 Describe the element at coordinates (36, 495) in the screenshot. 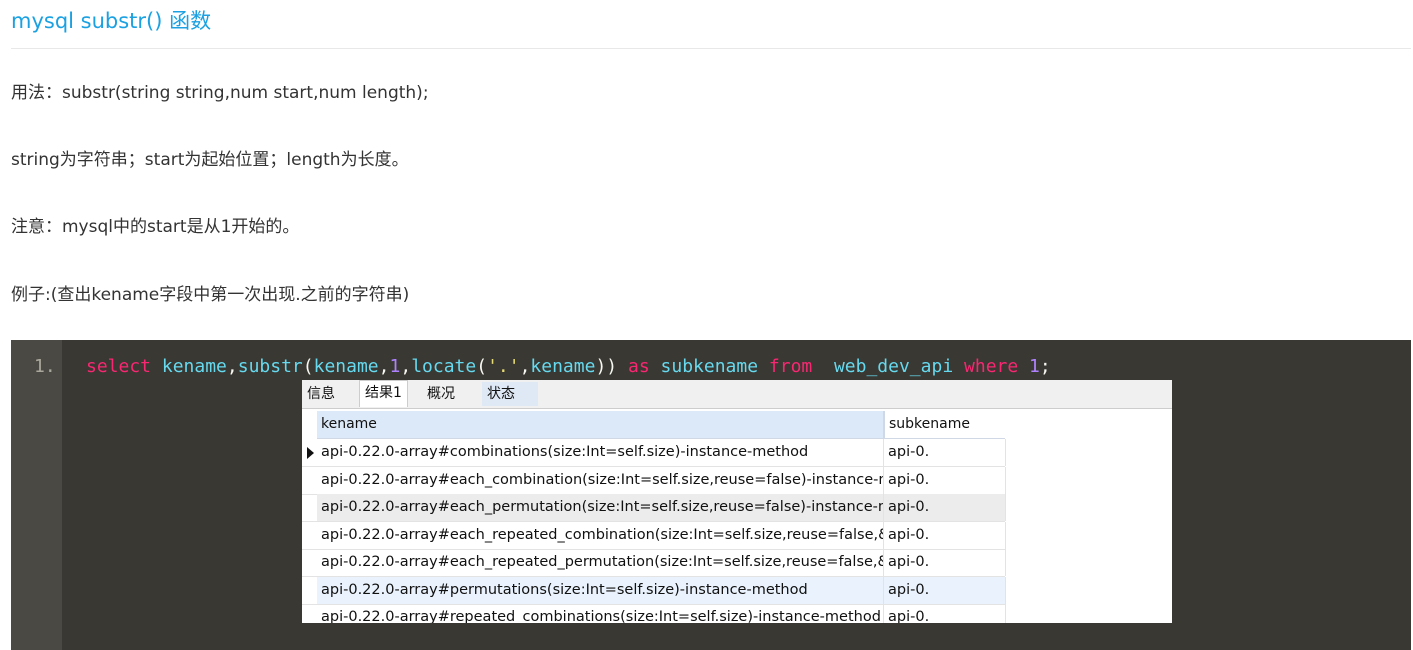

I see `line-number-gutter: 1.` at that location.